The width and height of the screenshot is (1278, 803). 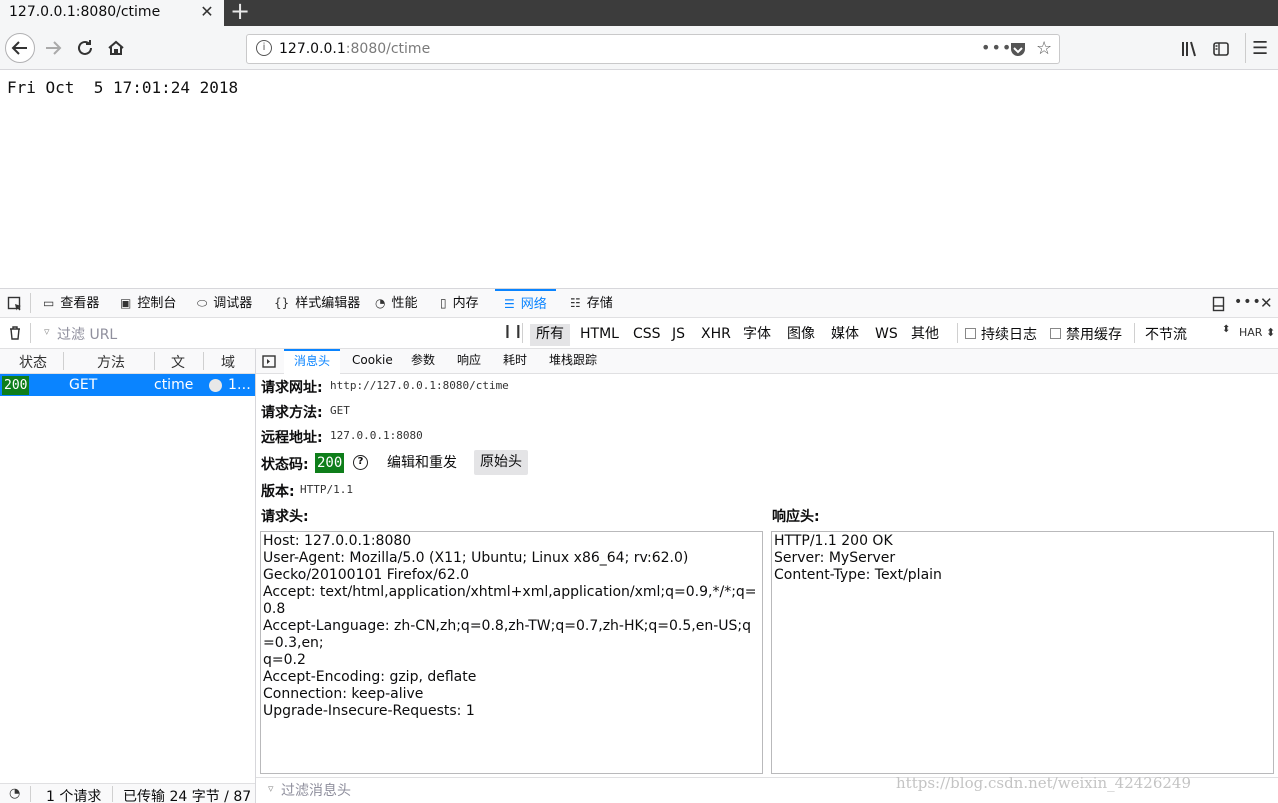 I want to click on har-arrows-icon: ⬍, so click(x=1270, y=332).